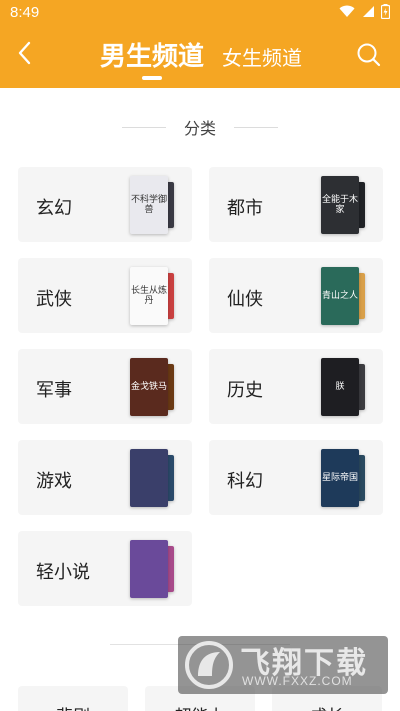 The image size is (400, 711). I want to click on book-cover-stack: 青山之人, so click(343, 296).